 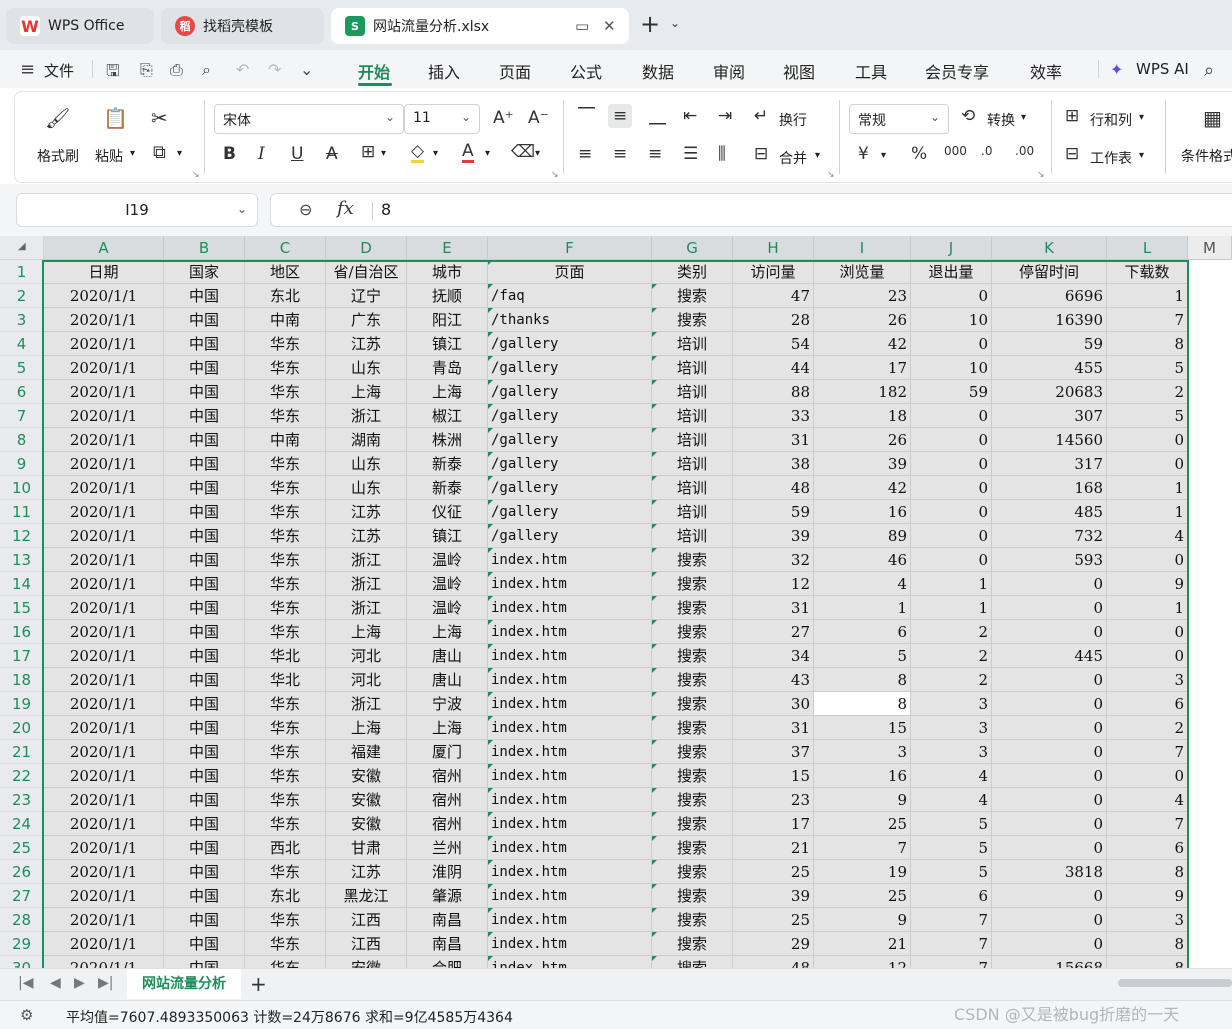 I want to click on chevron-down-icon: ⌄, so click(x=306, y=69).